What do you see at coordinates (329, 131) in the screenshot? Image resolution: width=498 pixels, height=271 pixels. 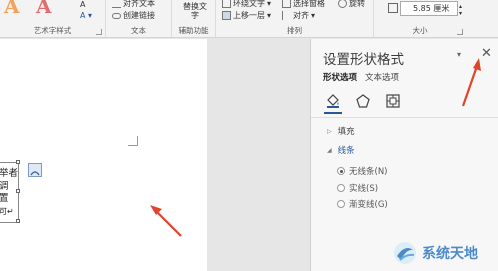 I see `chevron-right-icon: ▷` at bounding box center [329, 131].